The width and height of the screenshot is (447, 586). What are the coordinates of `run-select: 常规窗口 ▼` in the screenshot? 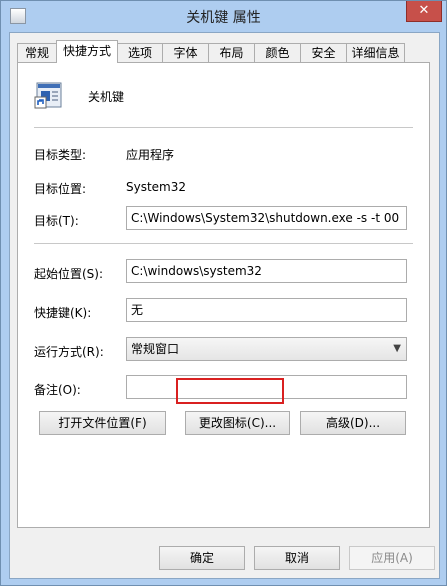 It's located at (266, 349).